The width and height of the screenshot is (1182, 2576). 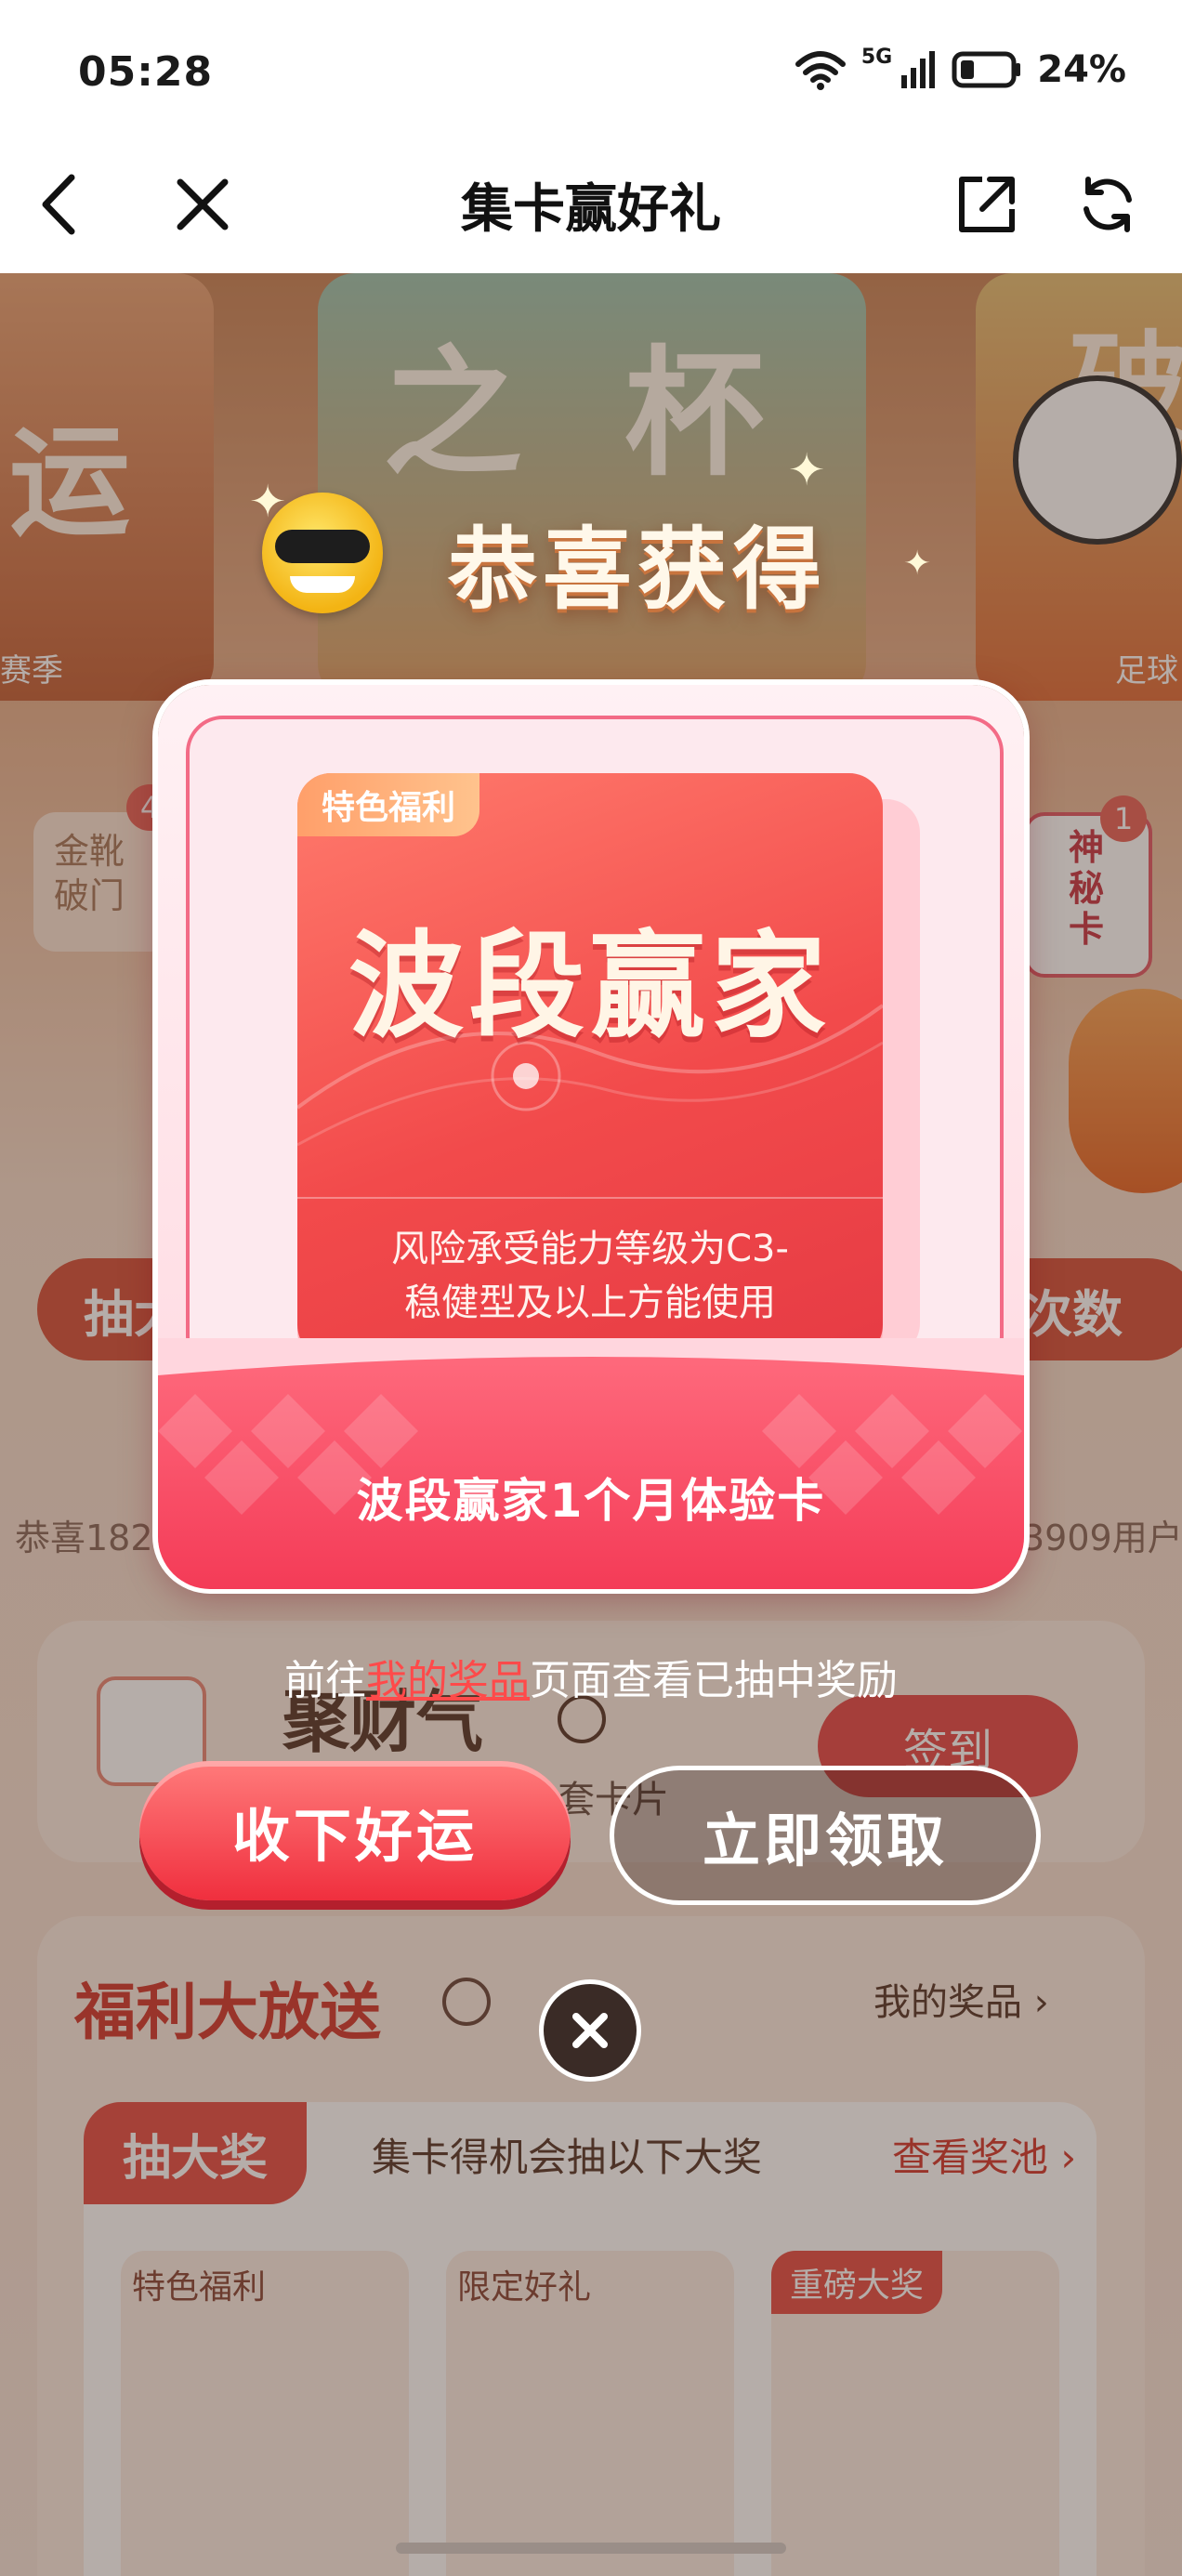 I want to click on refresh-button, so click(x=1107, y=204).